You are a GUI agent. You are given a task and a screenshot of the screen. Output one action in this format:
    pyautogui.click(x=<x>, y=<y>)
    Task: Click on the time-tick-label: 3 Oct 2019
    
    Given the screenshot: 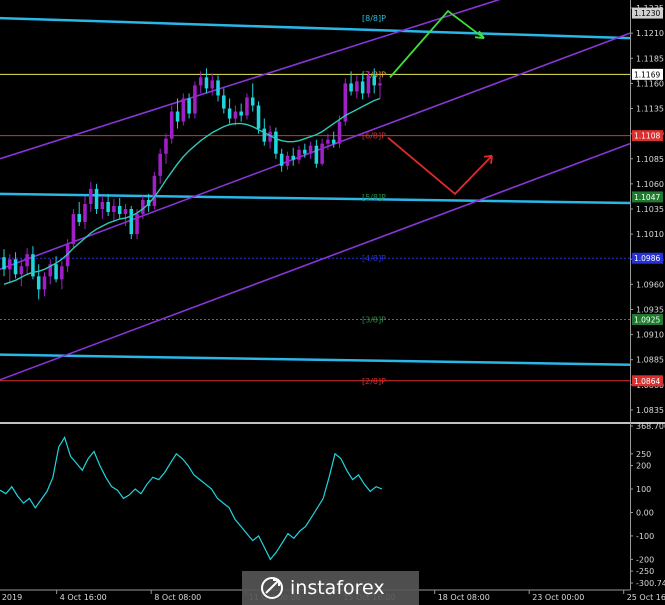 What is the action you would take?
    pyautogui.click(x=11, y=597)
    